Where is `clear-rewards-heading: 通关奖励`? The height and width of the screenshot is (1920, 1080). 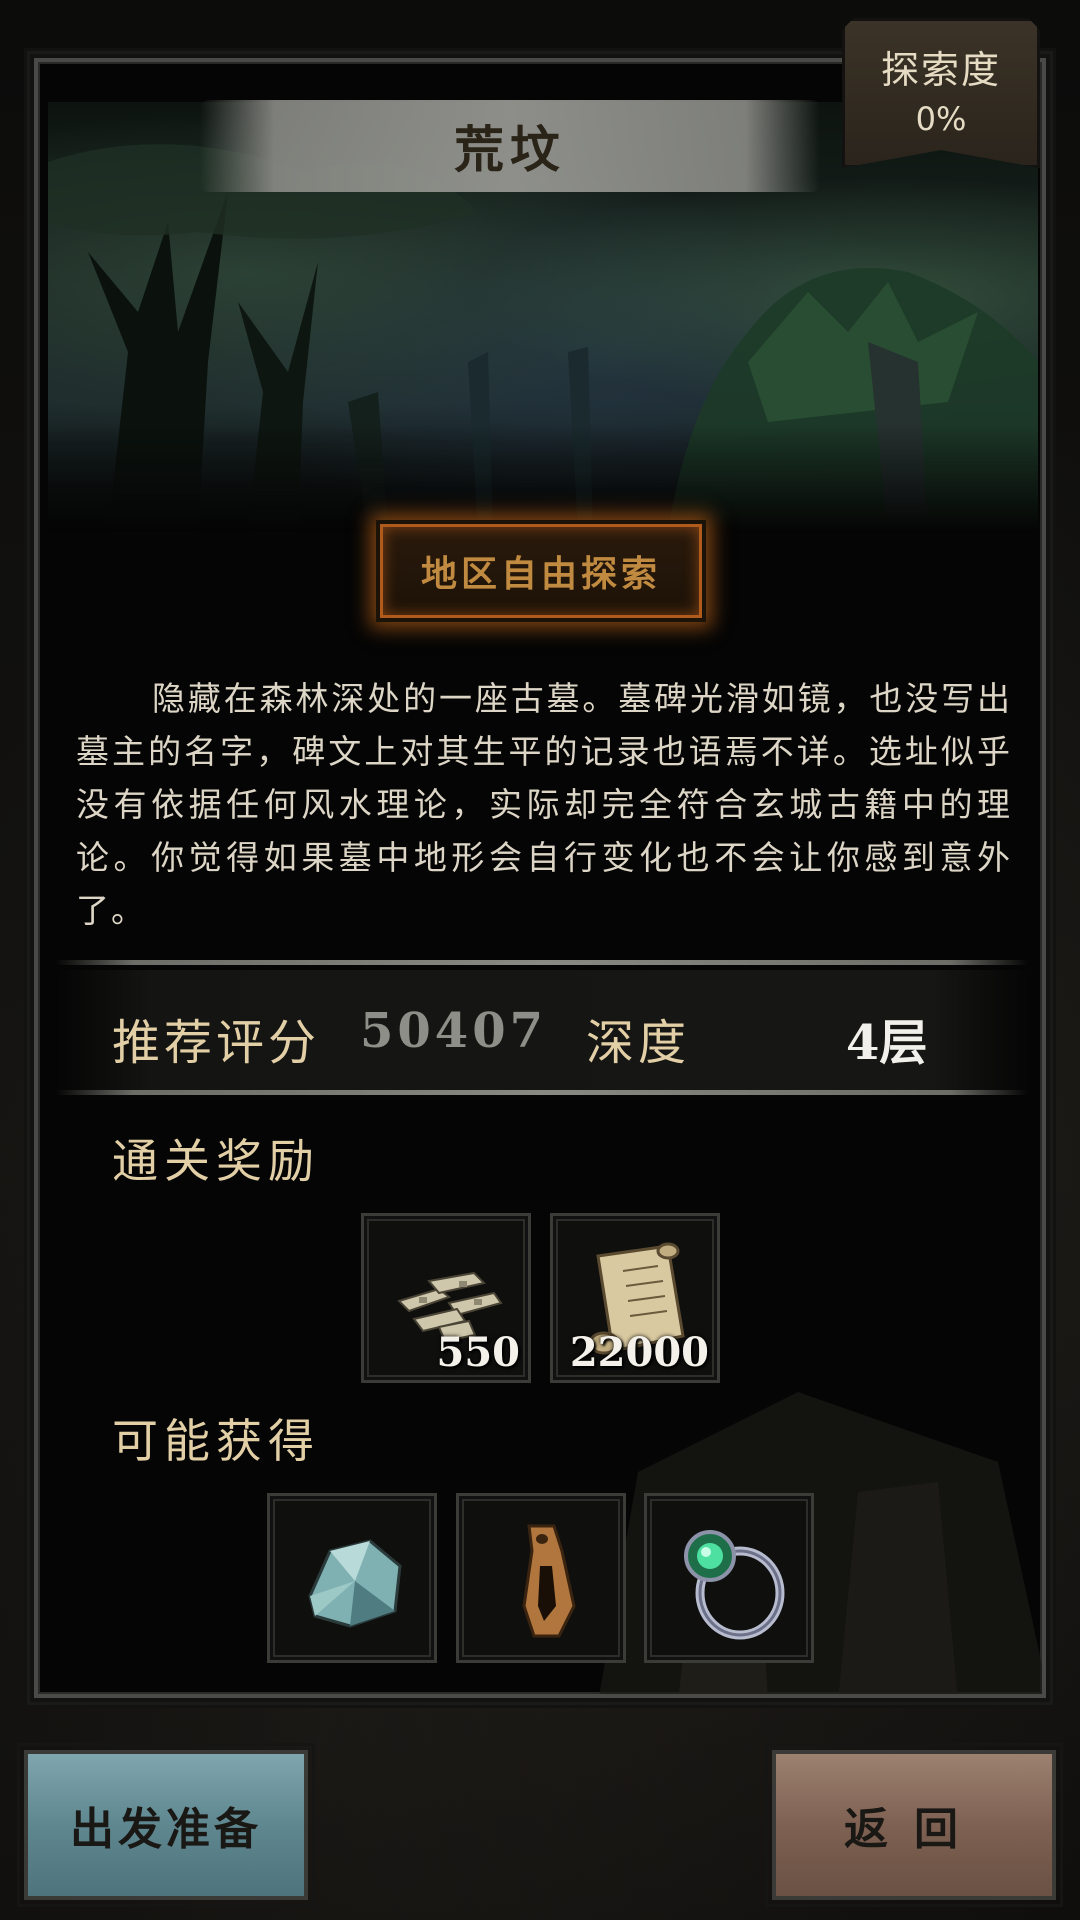
clear-rewards-heading: 通关奖励 is located at coordinates (216, 1161).